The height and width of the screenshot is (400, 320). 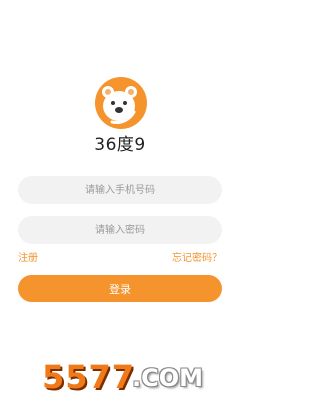 I want to click on password-input, so click(x=120, y=230).